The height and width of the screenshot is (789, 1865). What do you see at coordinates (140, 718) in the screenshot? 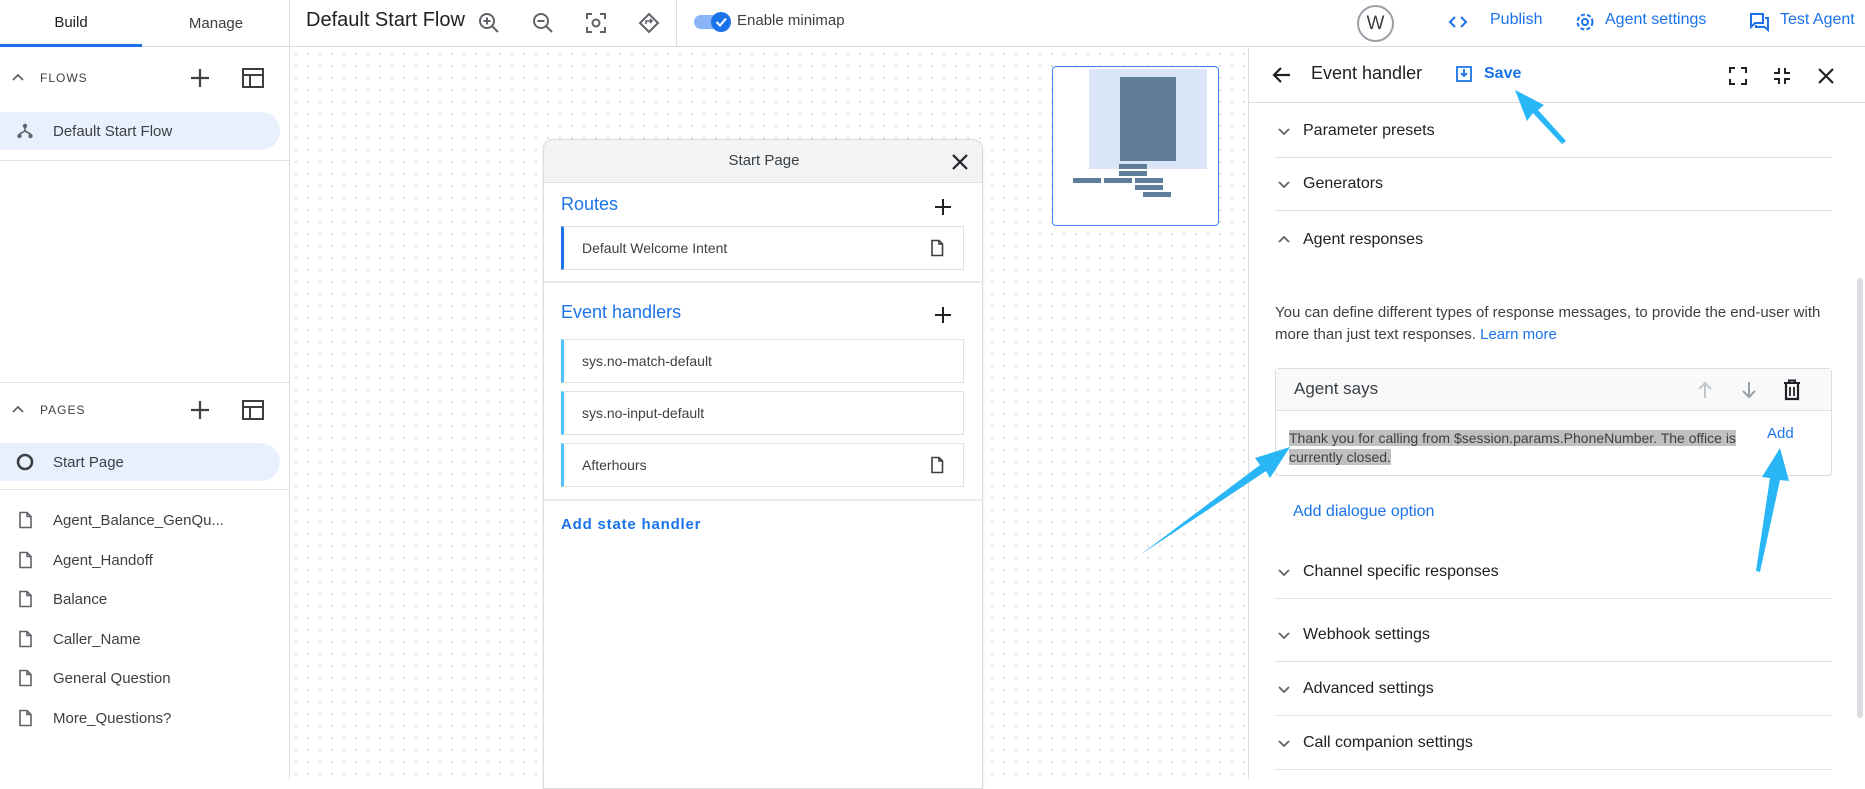
I see `page-item: More_Questions?` at bounding box center [140, 718].